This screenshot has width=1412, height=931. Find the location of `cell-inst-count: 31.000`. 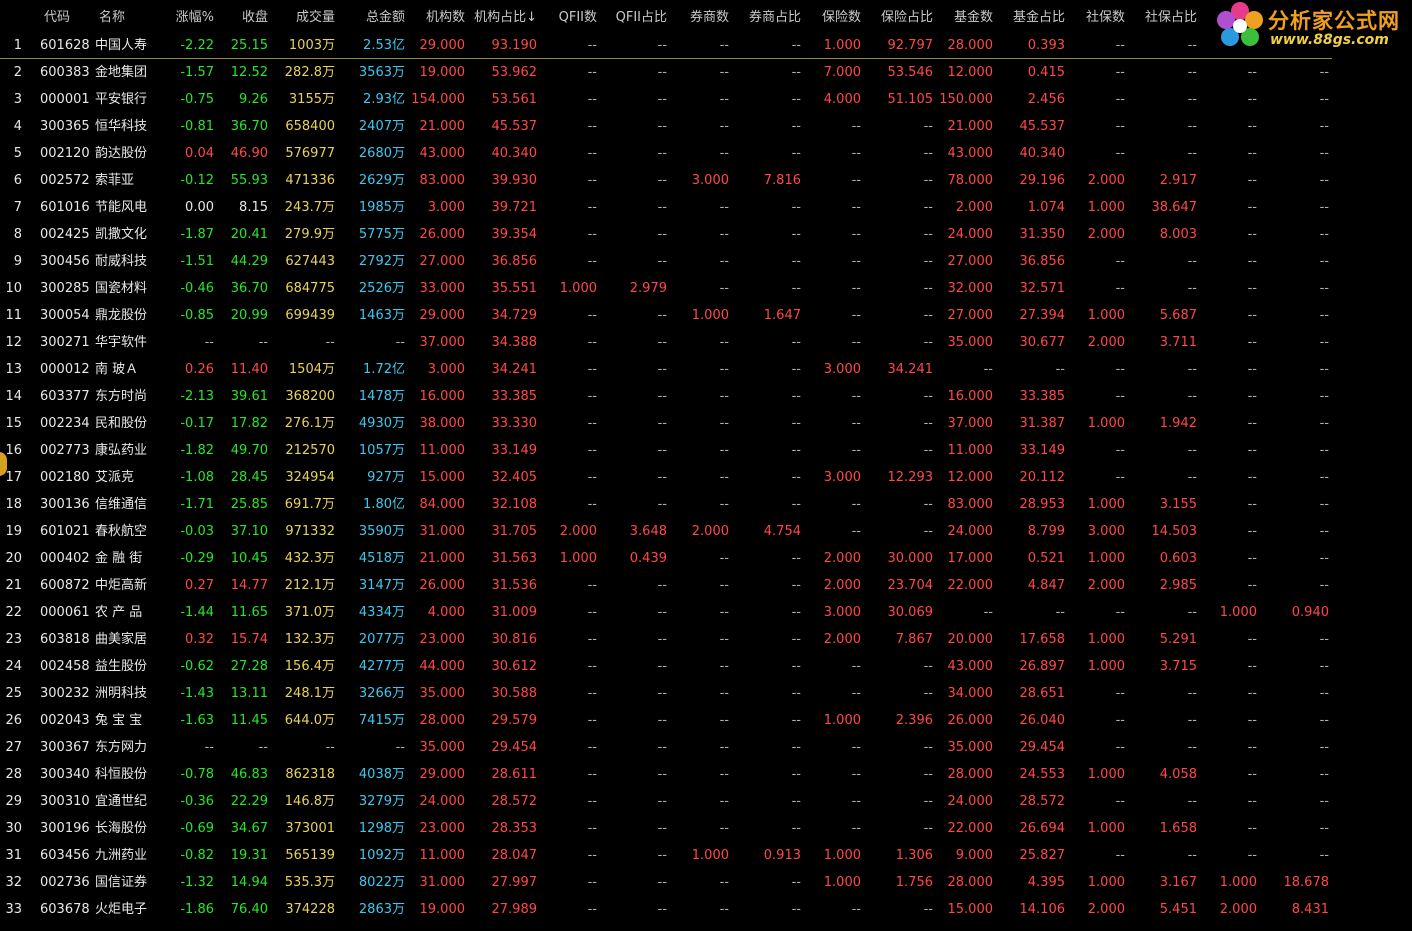

cell-inst-count: 31.000 is located at coordinates (442, 531).